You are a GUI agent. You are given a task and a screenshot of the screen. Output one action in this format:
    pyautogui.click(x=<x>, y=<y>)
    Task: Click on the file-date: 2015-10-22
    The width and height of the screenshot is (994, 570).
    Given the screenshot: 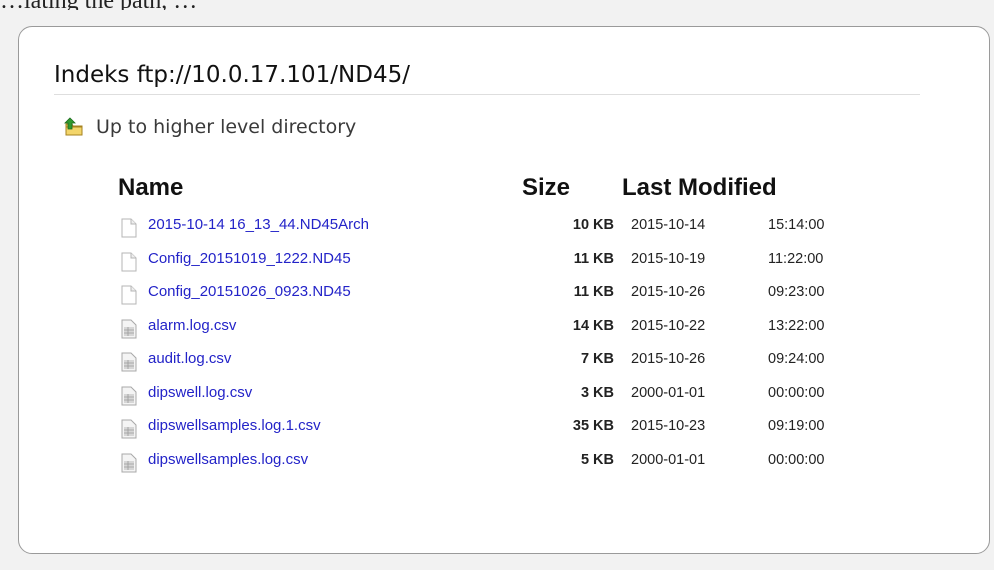 What is the action you would take?
    pyautogui.click(x=668, y=325)
    